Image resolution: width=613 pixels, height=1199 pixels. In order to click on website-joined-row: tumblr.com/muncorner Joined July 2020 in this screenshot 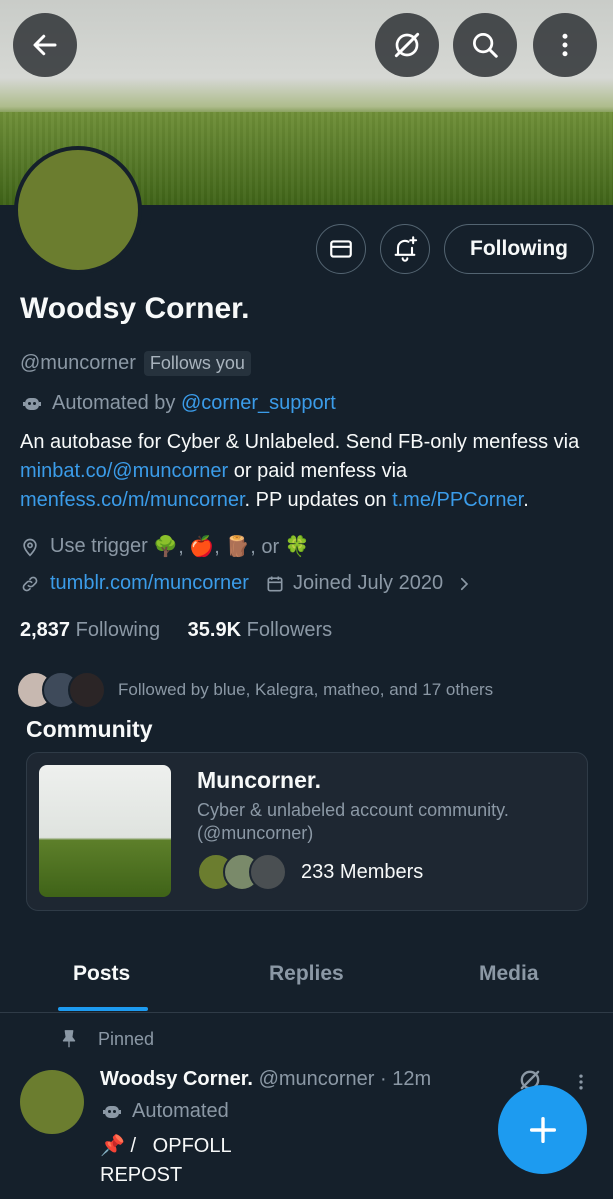, I will do `click(246, 583)`.